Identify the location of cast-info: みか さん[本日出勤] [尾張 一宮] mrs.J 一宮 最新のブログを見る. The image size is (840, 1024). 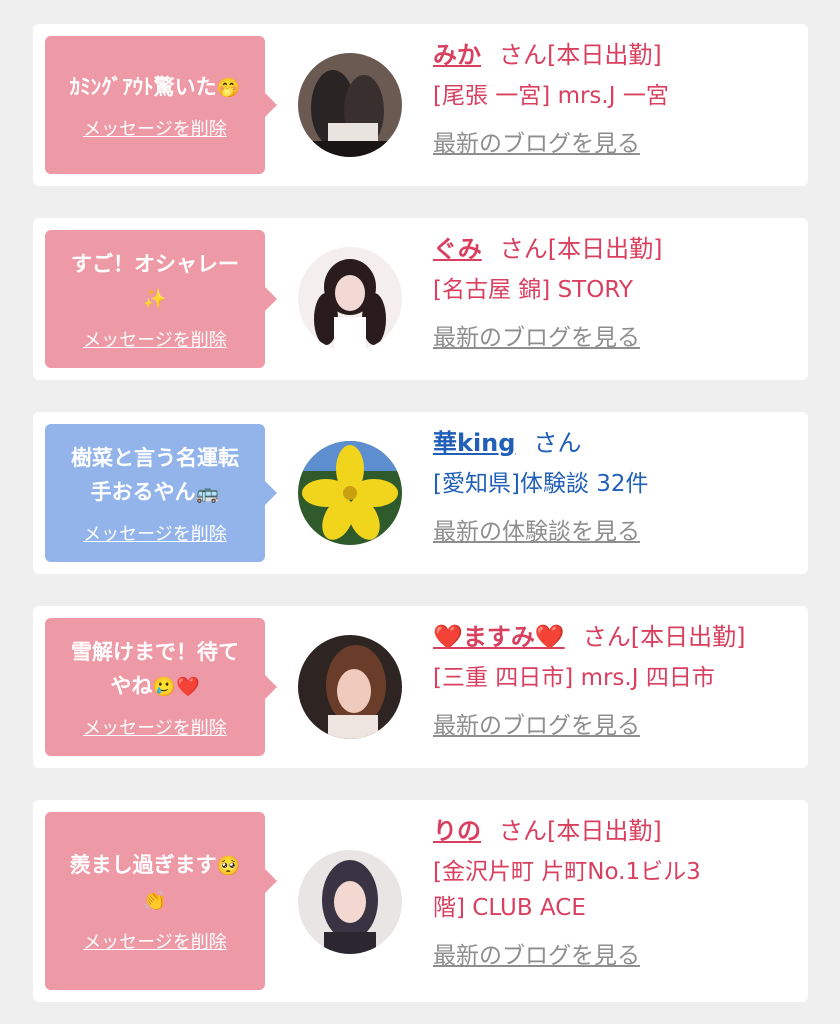
(618, 97).